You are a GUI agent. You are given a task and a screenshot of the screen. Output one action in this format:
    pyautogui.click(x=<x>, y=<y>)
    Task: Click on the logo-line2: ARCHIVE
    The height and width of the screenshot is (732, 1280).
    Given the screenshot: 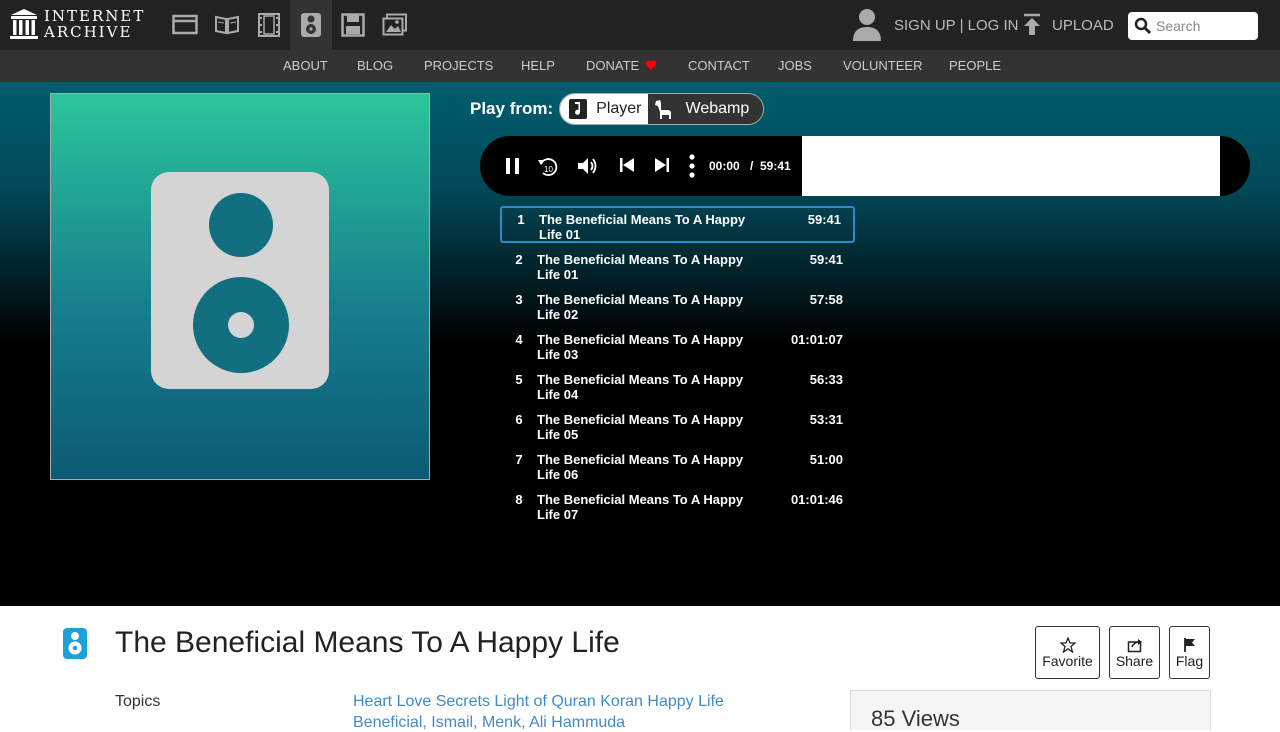 What is the action you would take?
    pyautogui.click(x=88, y=32)
    